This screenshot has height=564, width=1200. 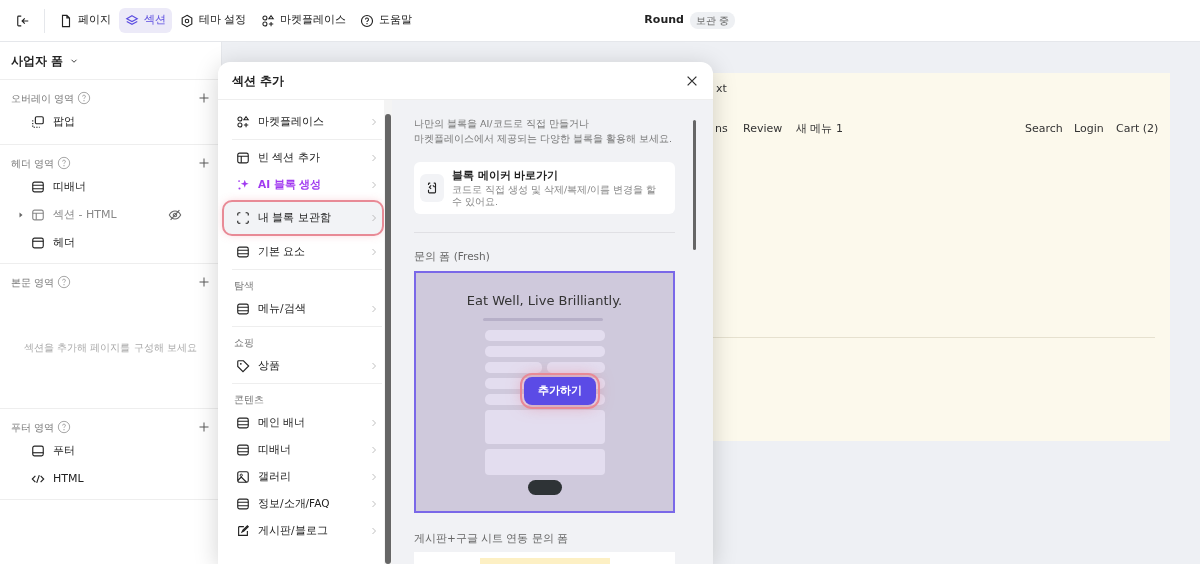 I want to click on preview-text: xt, so click(x=721, y=89).